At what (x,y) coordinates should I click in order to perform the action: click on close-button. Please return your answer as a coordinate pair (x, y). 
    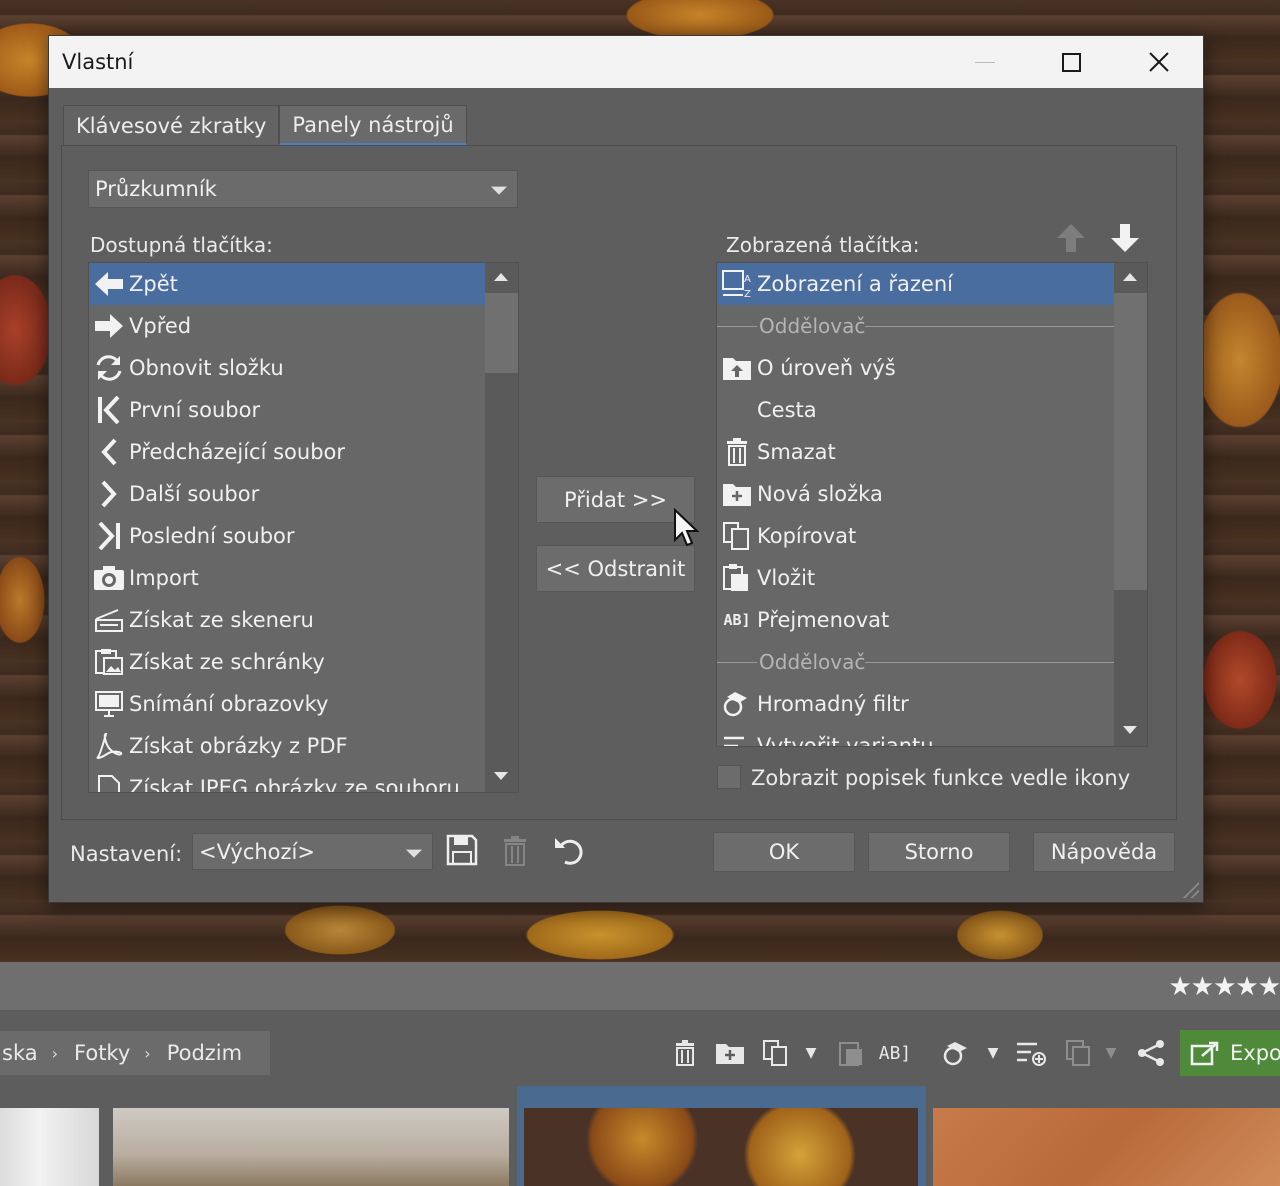
    Looking at the image, I should click on (1159, 62).